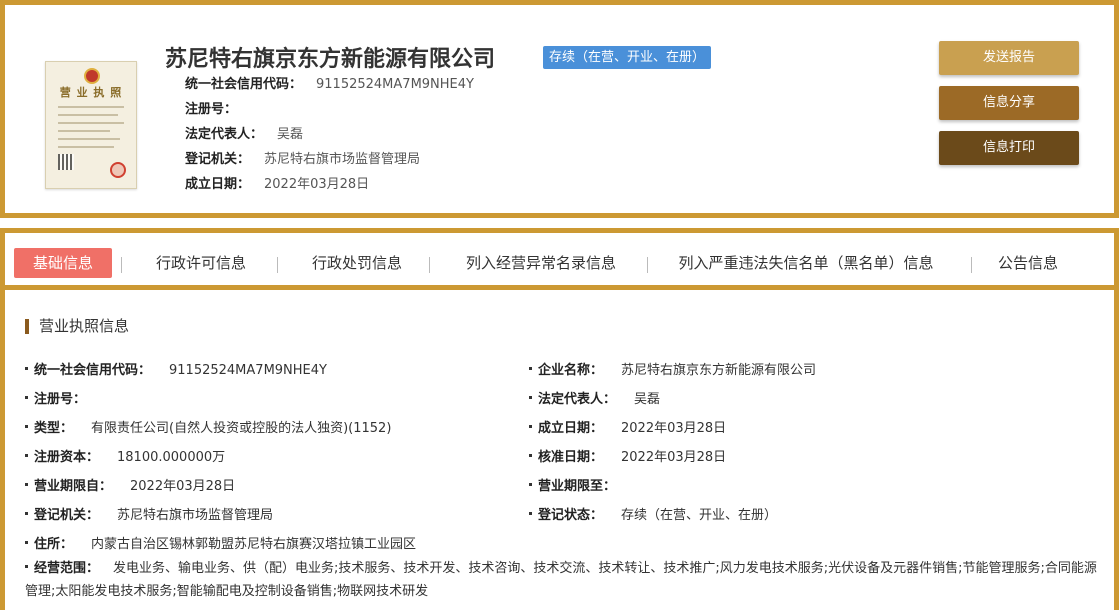 The height and width of the screenshot is (610, 1119). Describe the element at coordinates (125, 455) in the screenshot. I see `field-registered-capital: 注册资本： 18100.000000万` at that location.